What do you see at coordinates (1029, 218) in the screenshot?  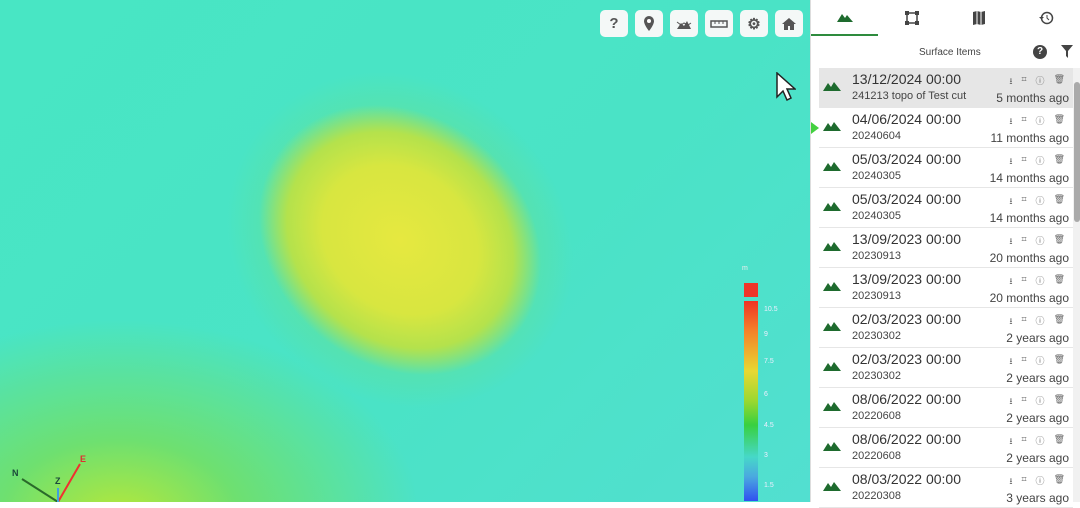 I see `item-age: 14 months ago` at bounding box center [1029, 218].